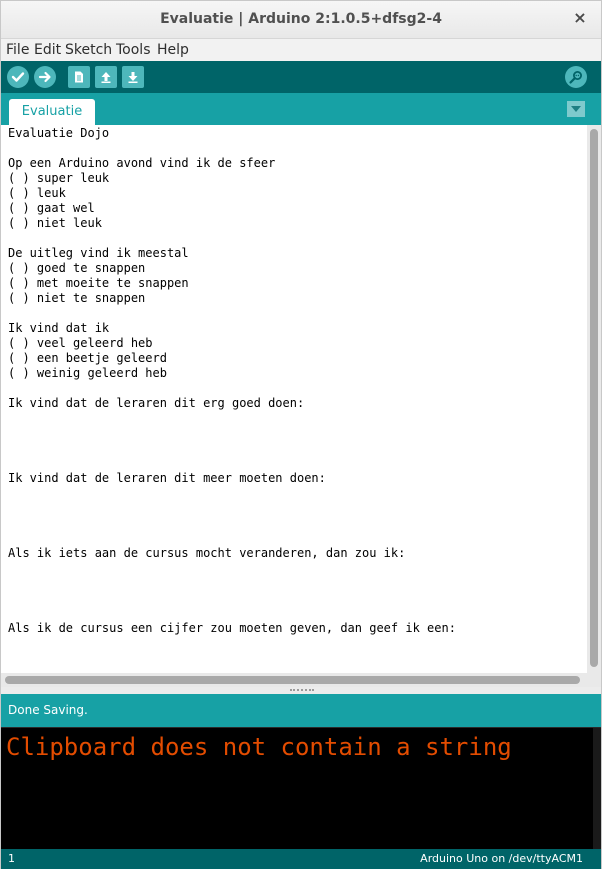 The image size is (602, 869). I want to click on menu-tools: Tools, so click(133, 50).